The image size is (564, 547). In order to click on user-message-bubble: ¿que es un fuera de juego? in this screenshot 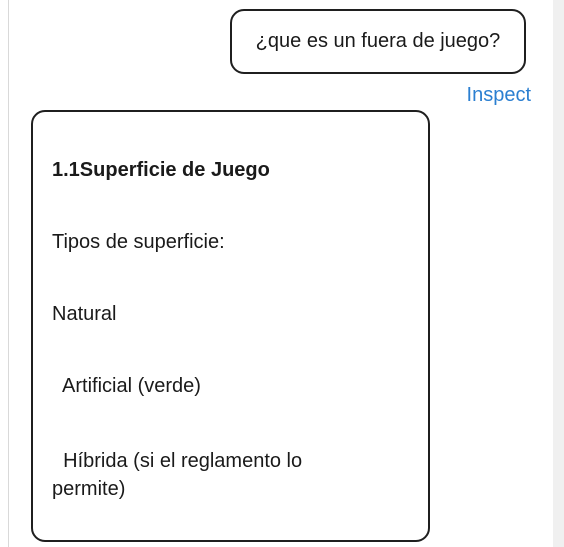, I will do `click(378, 41)`.